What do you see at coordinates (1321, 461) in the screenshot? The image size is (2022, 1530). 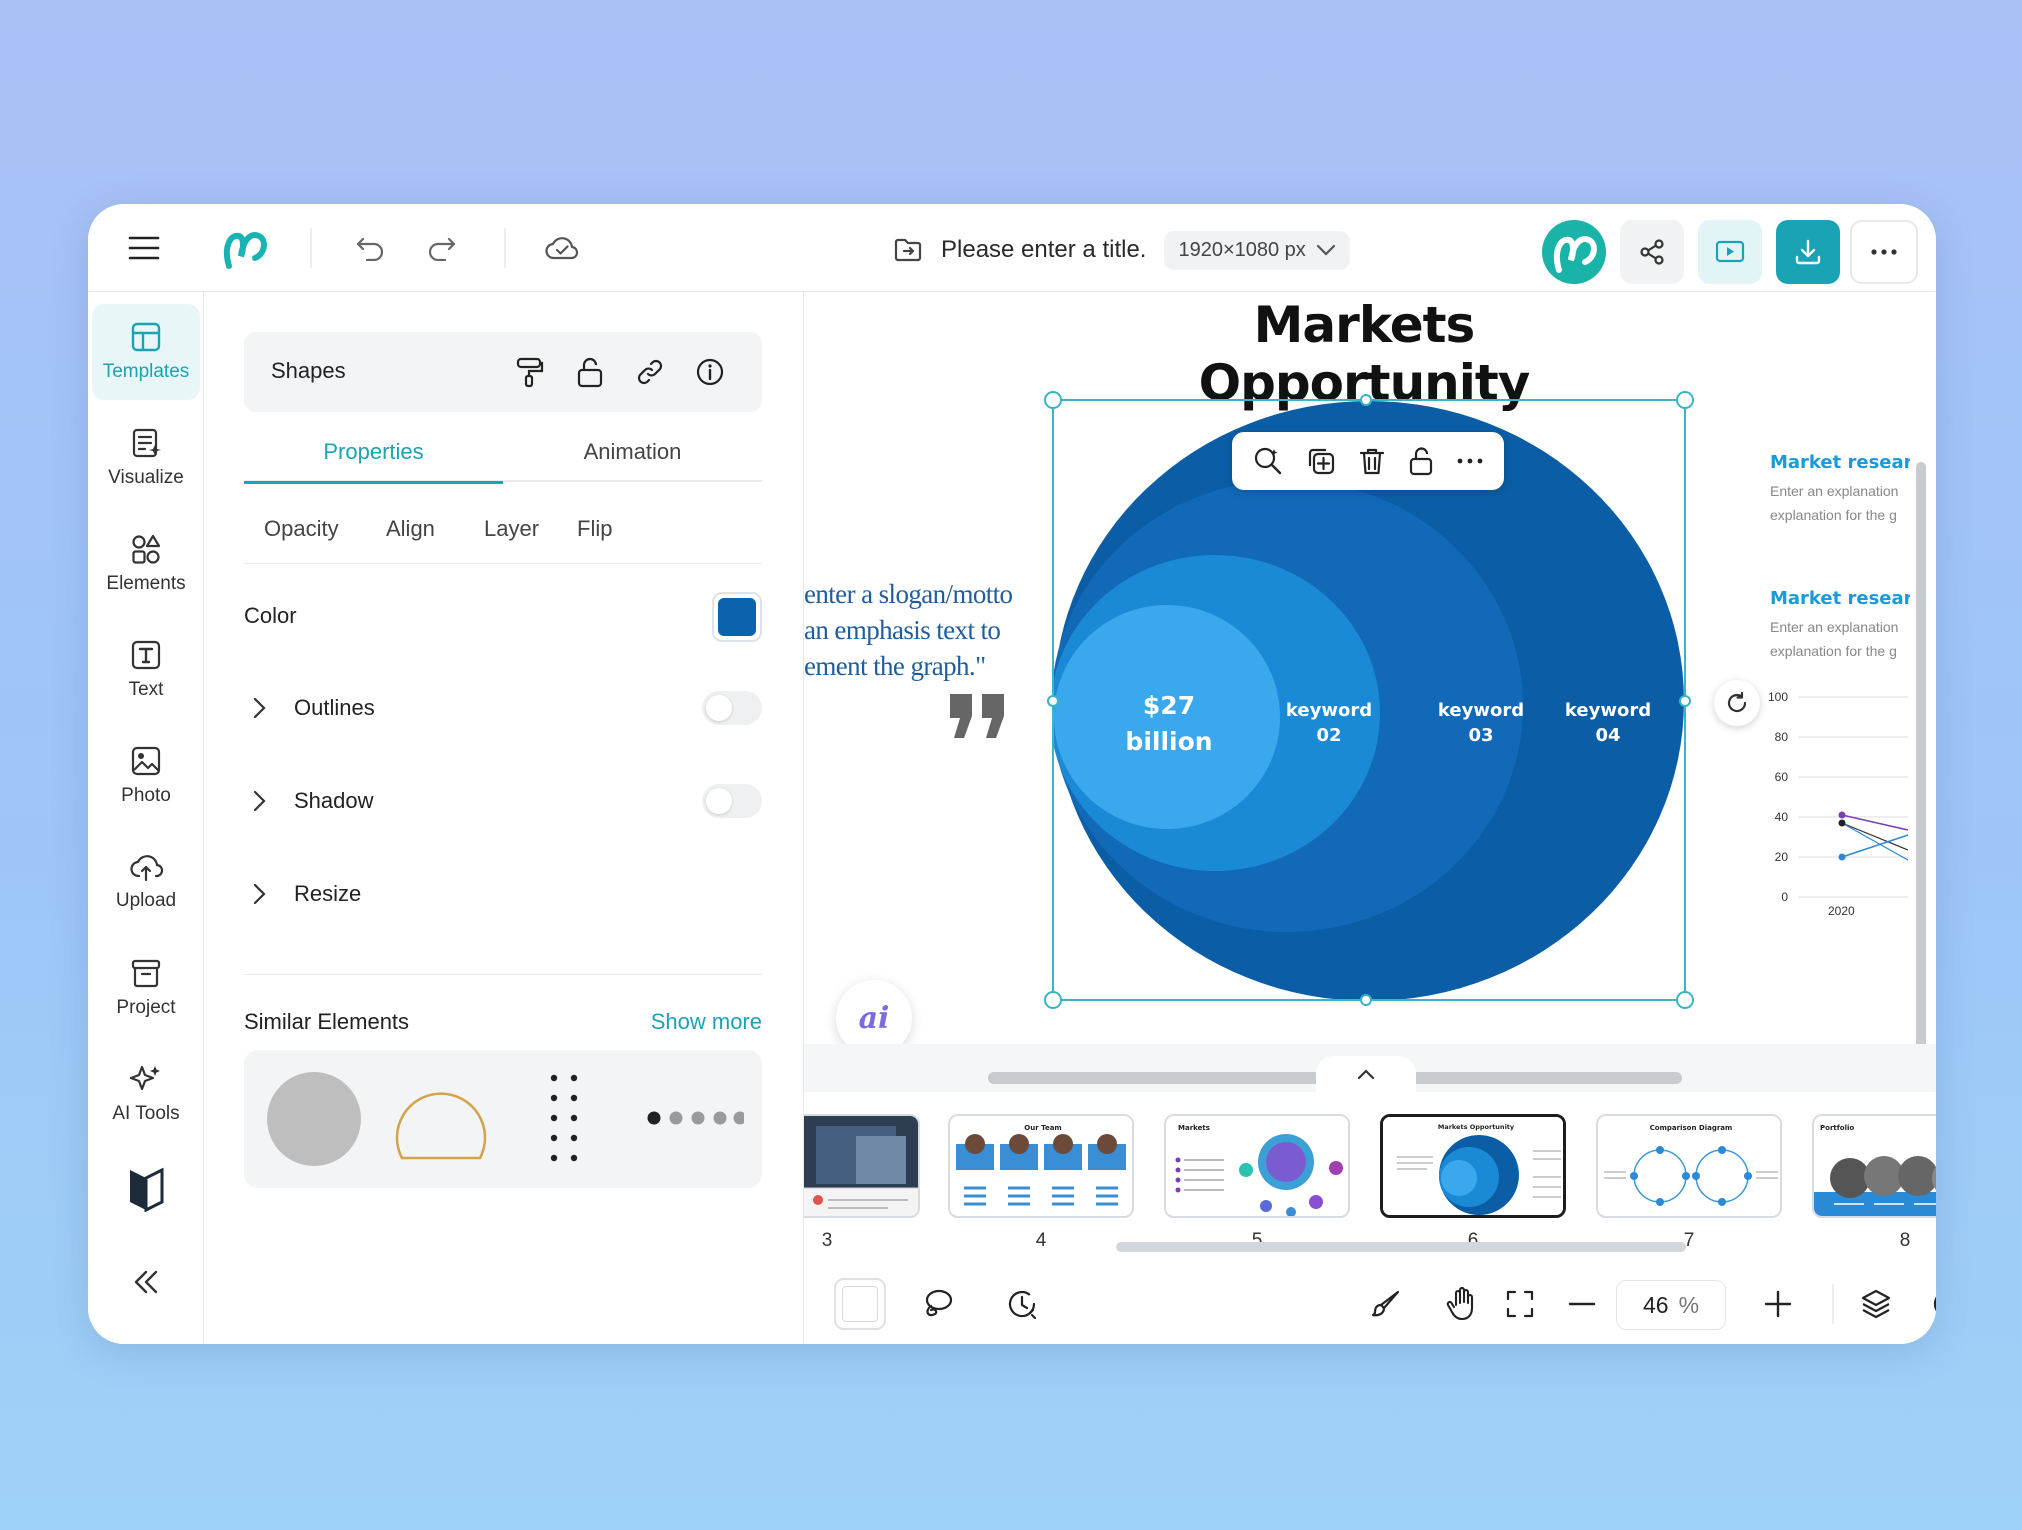 I see `duplicate-icon` at bounding box center [1321, 461].